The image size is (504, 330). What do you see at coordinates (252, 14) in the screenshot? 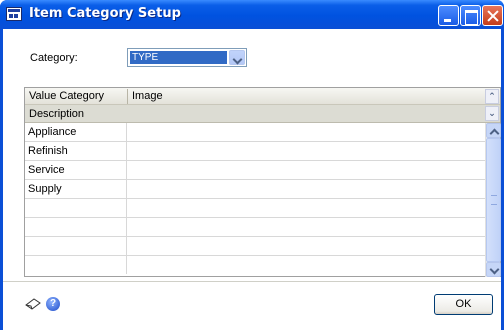
I see `title-bar: Item Category Setup` at bounding box center [252, 14].